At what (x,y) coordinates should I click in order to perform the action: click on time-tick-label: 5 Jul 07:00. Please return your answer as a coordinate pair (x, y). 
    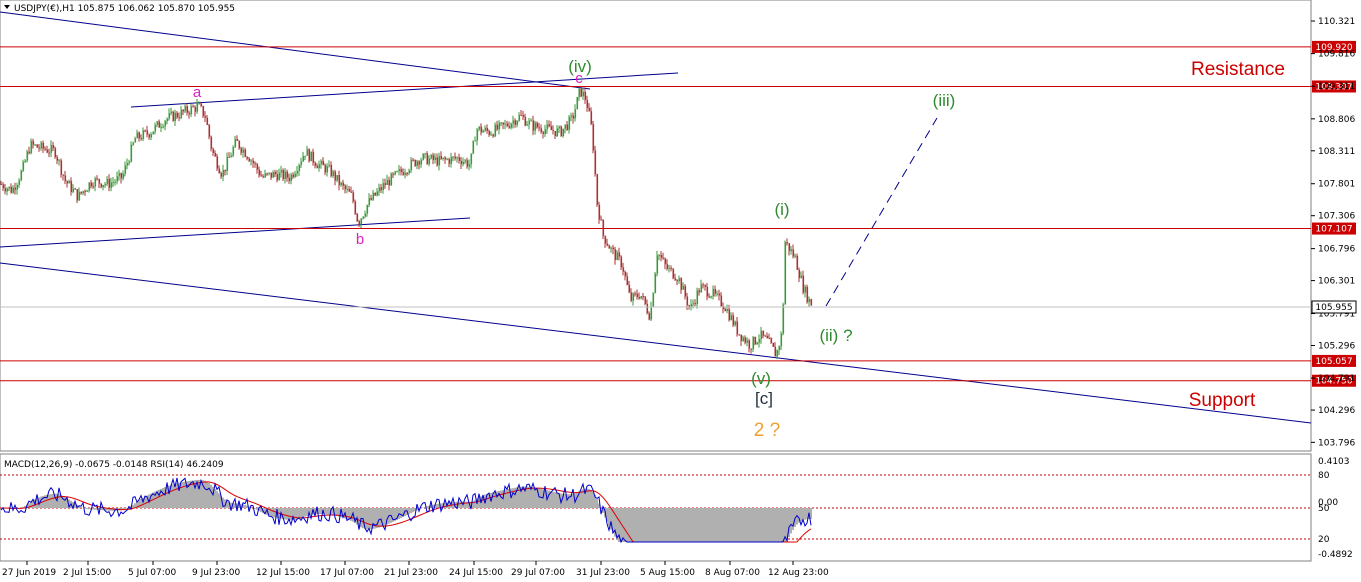
    Looking at the image, I should click on (152, 573).